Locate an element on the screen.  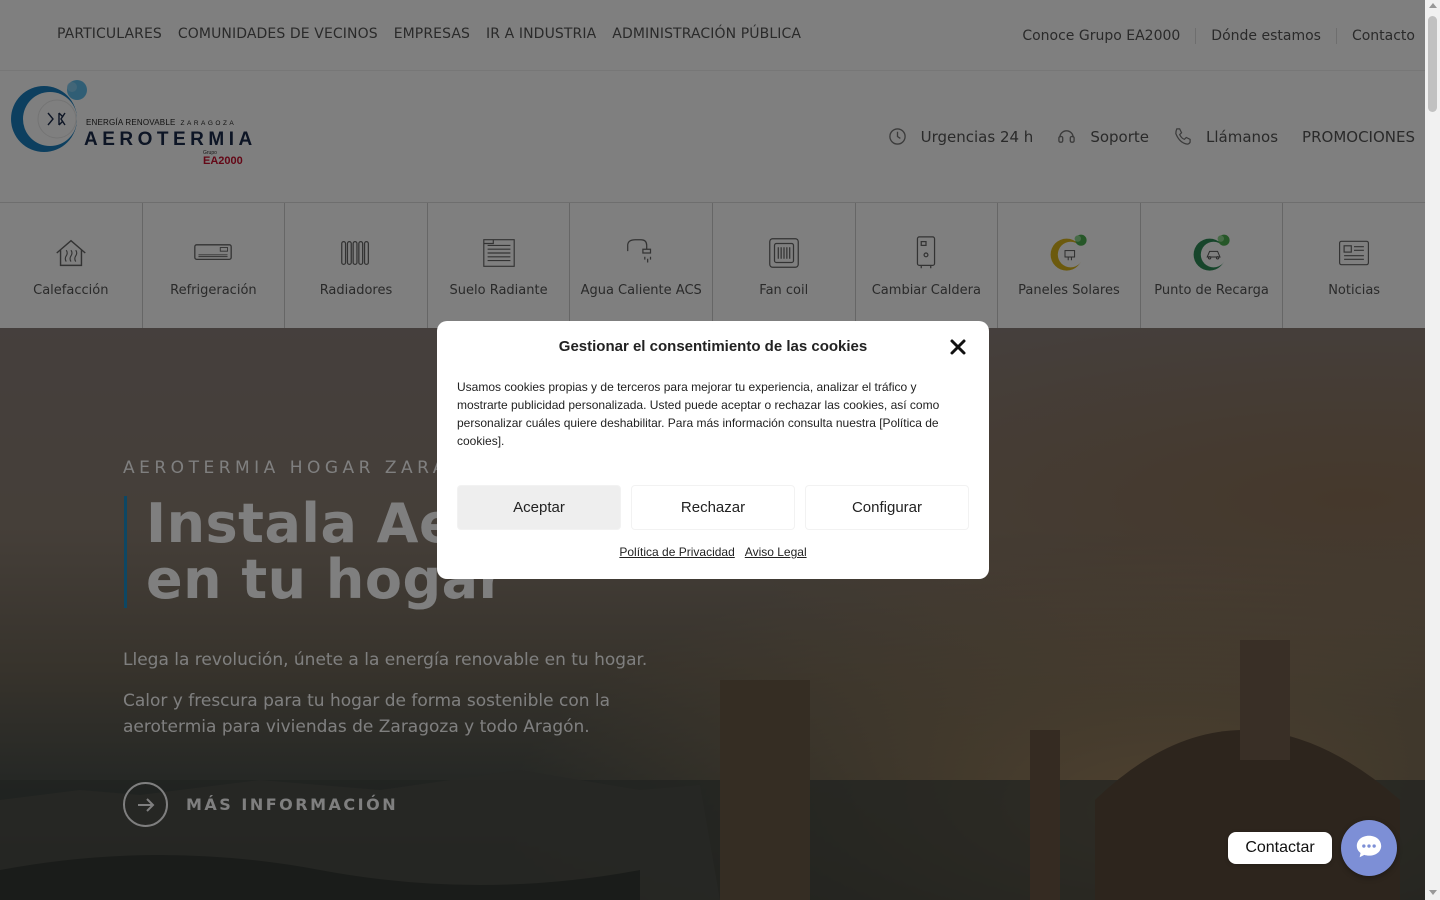
chat-widget-label: Contactar is located at coordinates (1280, 848).